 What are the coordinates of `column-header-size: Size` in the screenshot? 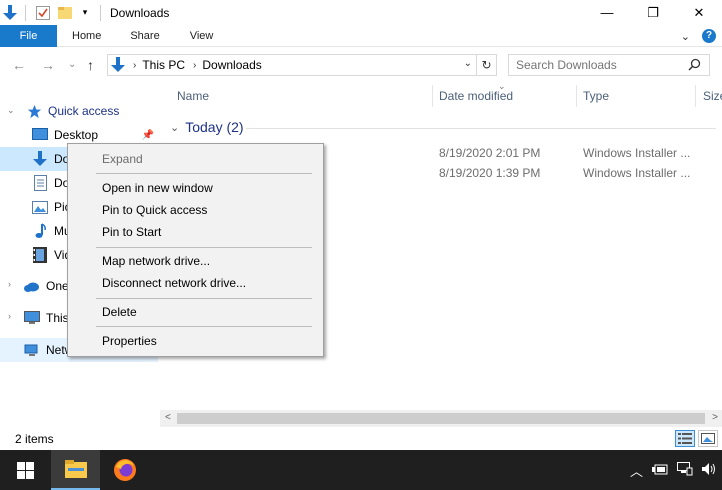 It's located at (712, 96).